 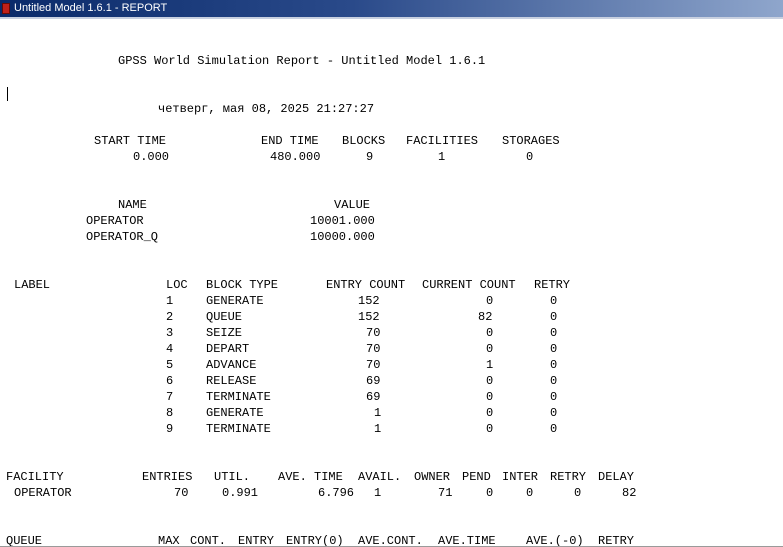 What do you see at coordinates (364, 141) in the screenshot?
I see `summary-header-blocks: BLOCKS` at bounding box center [364, 141].